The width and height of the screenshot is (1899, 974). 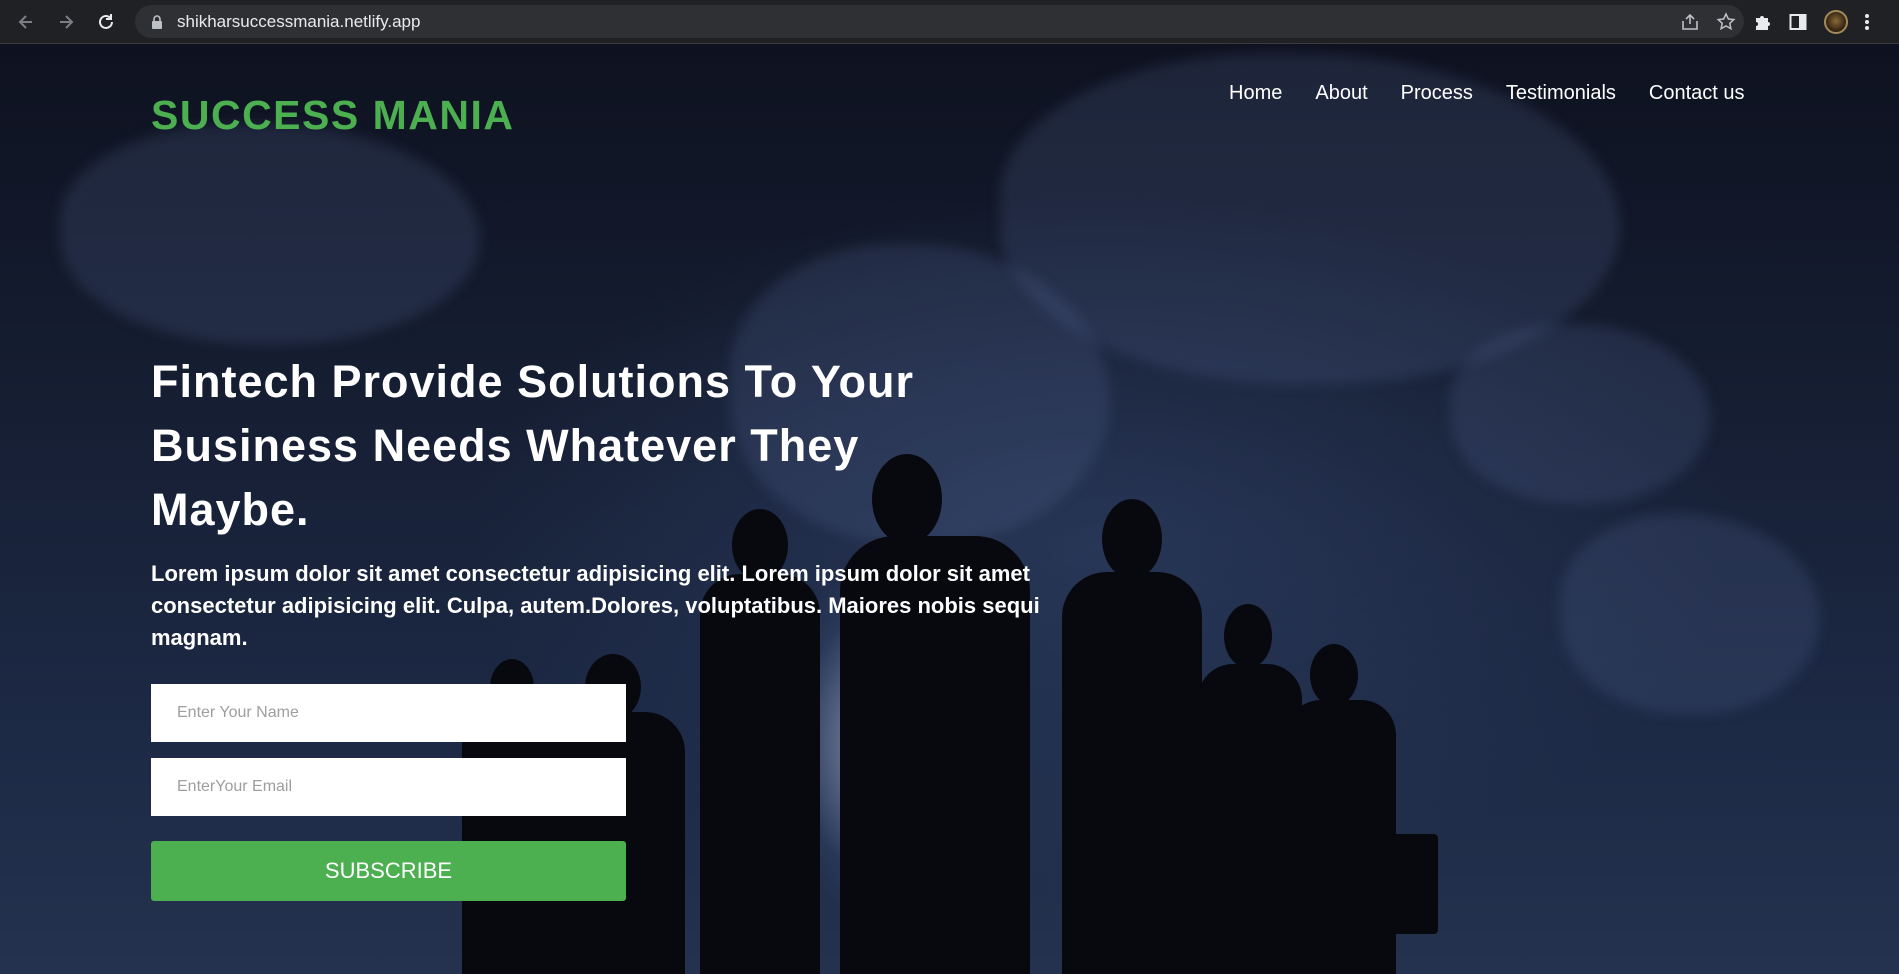 What do you see at coordinates (1437, 93) in the screenshot?
I see `nav-item-process: Process` at bounding box center [1437, 93].